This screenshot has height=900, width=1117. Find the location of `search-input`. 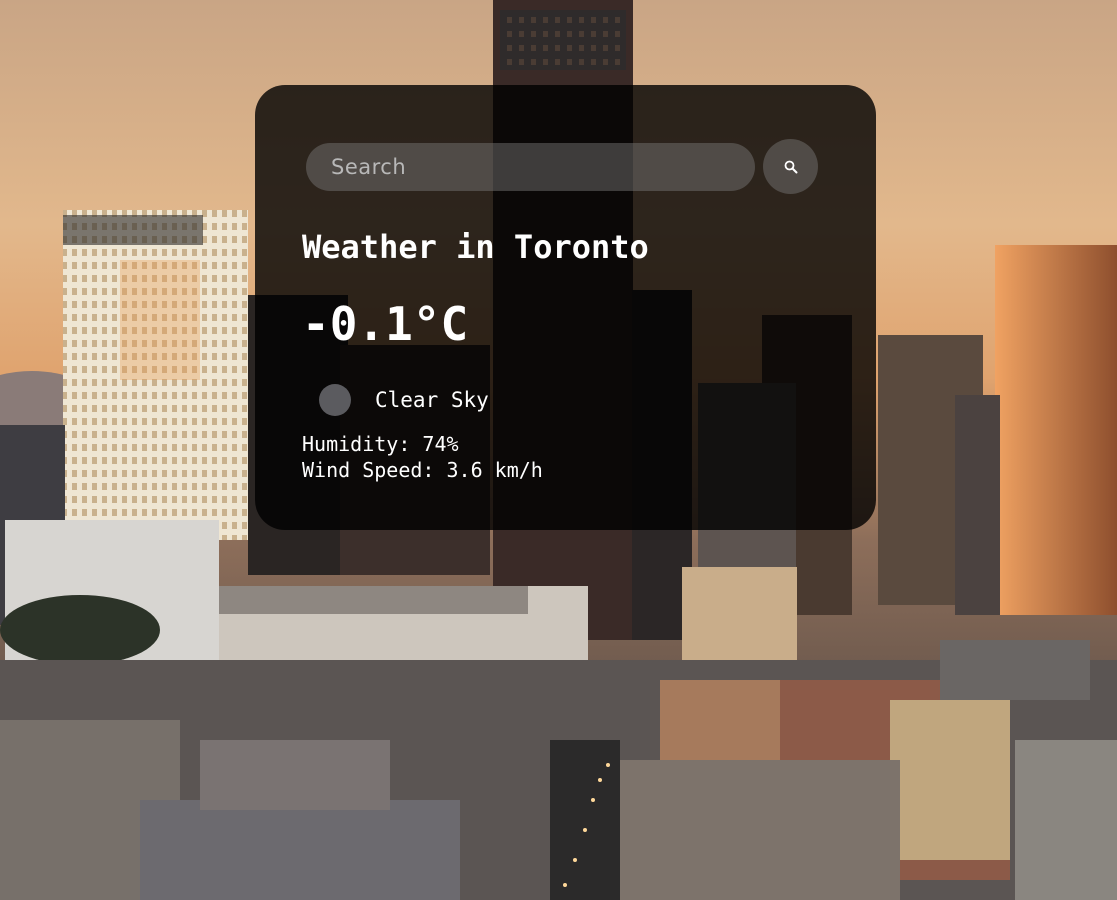

search-input is located at coordinates (530, 167).